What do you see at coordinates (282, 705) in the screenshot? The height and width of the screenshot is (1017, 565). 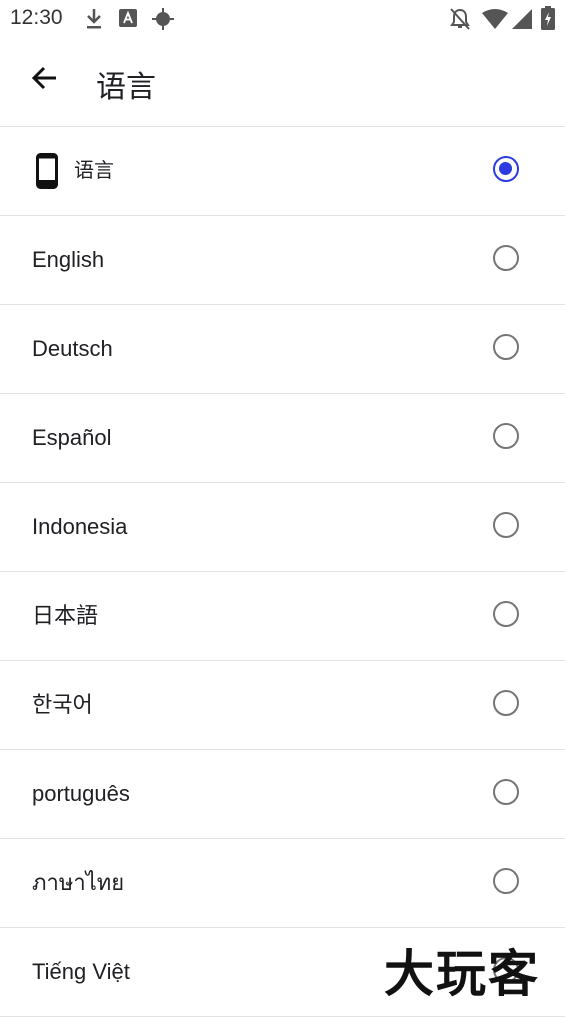 I see `language-option-korean: 한국어` at bounding box center [282, 705].